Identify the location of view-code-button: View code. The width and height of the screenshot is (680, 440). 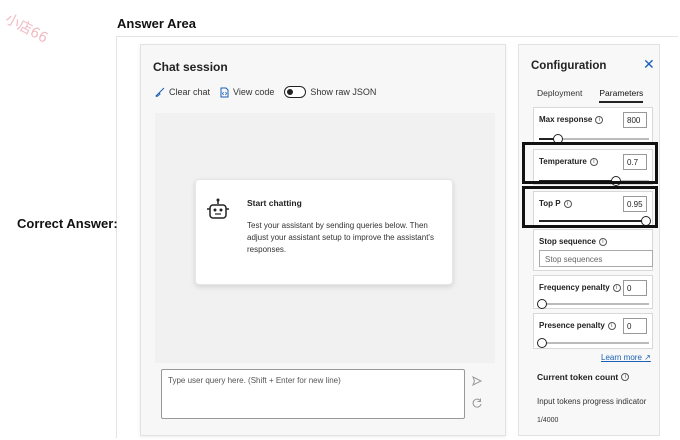
(247, 92).